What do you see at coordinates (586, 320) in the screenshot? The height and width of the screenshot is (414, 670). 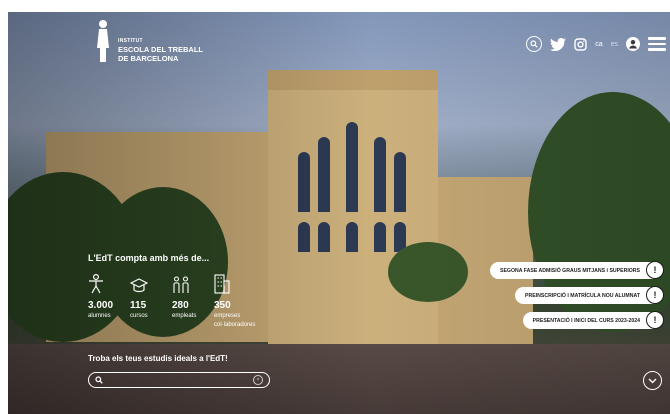 I see `notice-label: PRESENTACIÓ I INICI DEL CURS 2023-2024` at bounding box center [586, 320].